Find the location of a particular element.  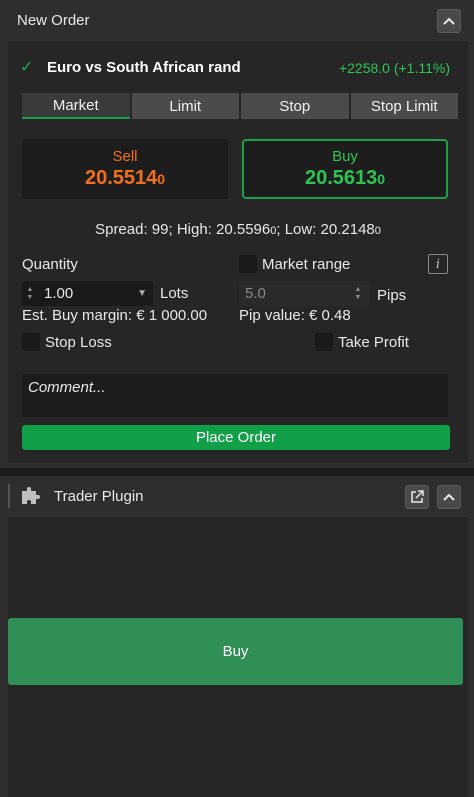

quantity-value: 1.00 is located at coordinates (59, 293).